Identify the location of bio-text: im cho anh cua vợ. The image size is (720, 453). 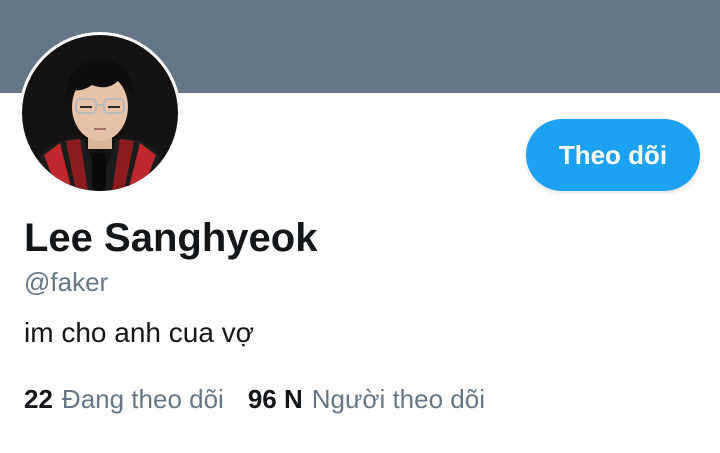
(139, 332).